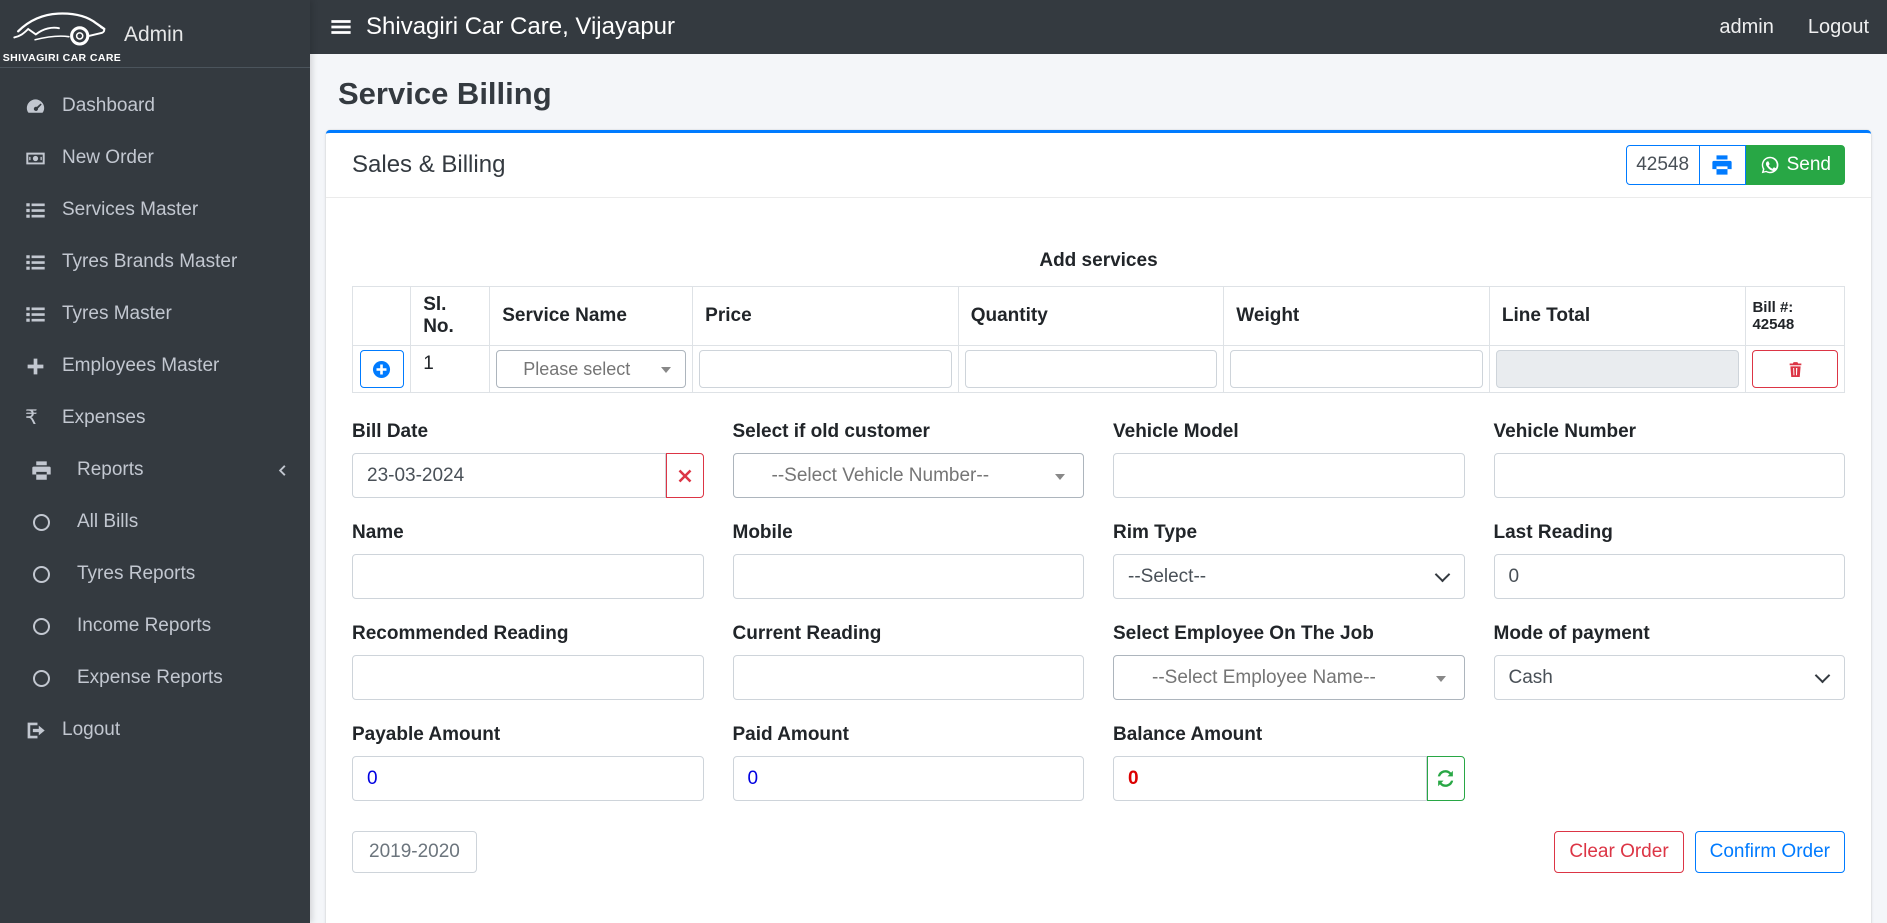 The image size is (1887, 923). What do you see at coordinates (825, 369) in the screenshot?
I see `price-input` at bounding box center [825, 369].